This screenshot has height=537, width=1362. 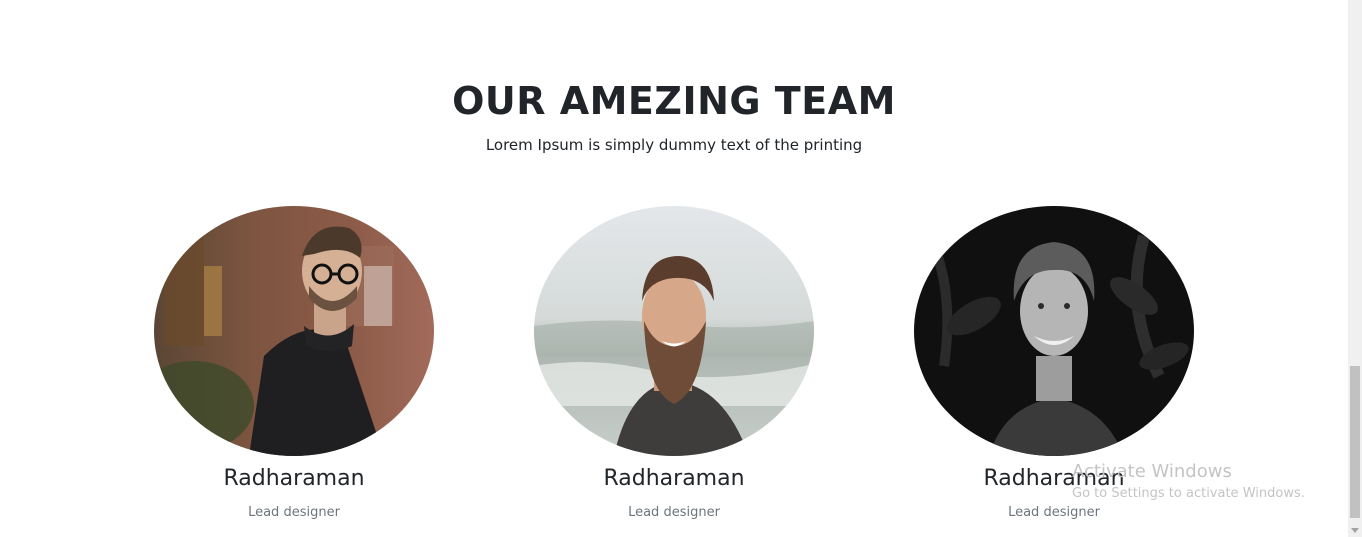 I want to click on scroll-down-arrow-icon, so click(x=1355, y=530).